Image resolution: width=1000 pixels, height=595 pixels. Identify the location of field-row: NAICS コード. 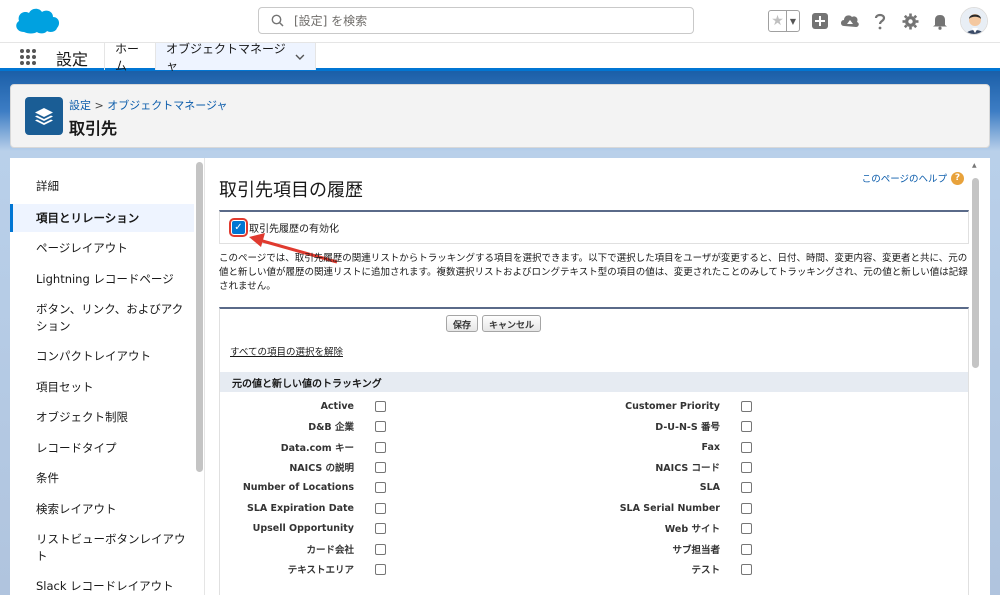
(486, 467).